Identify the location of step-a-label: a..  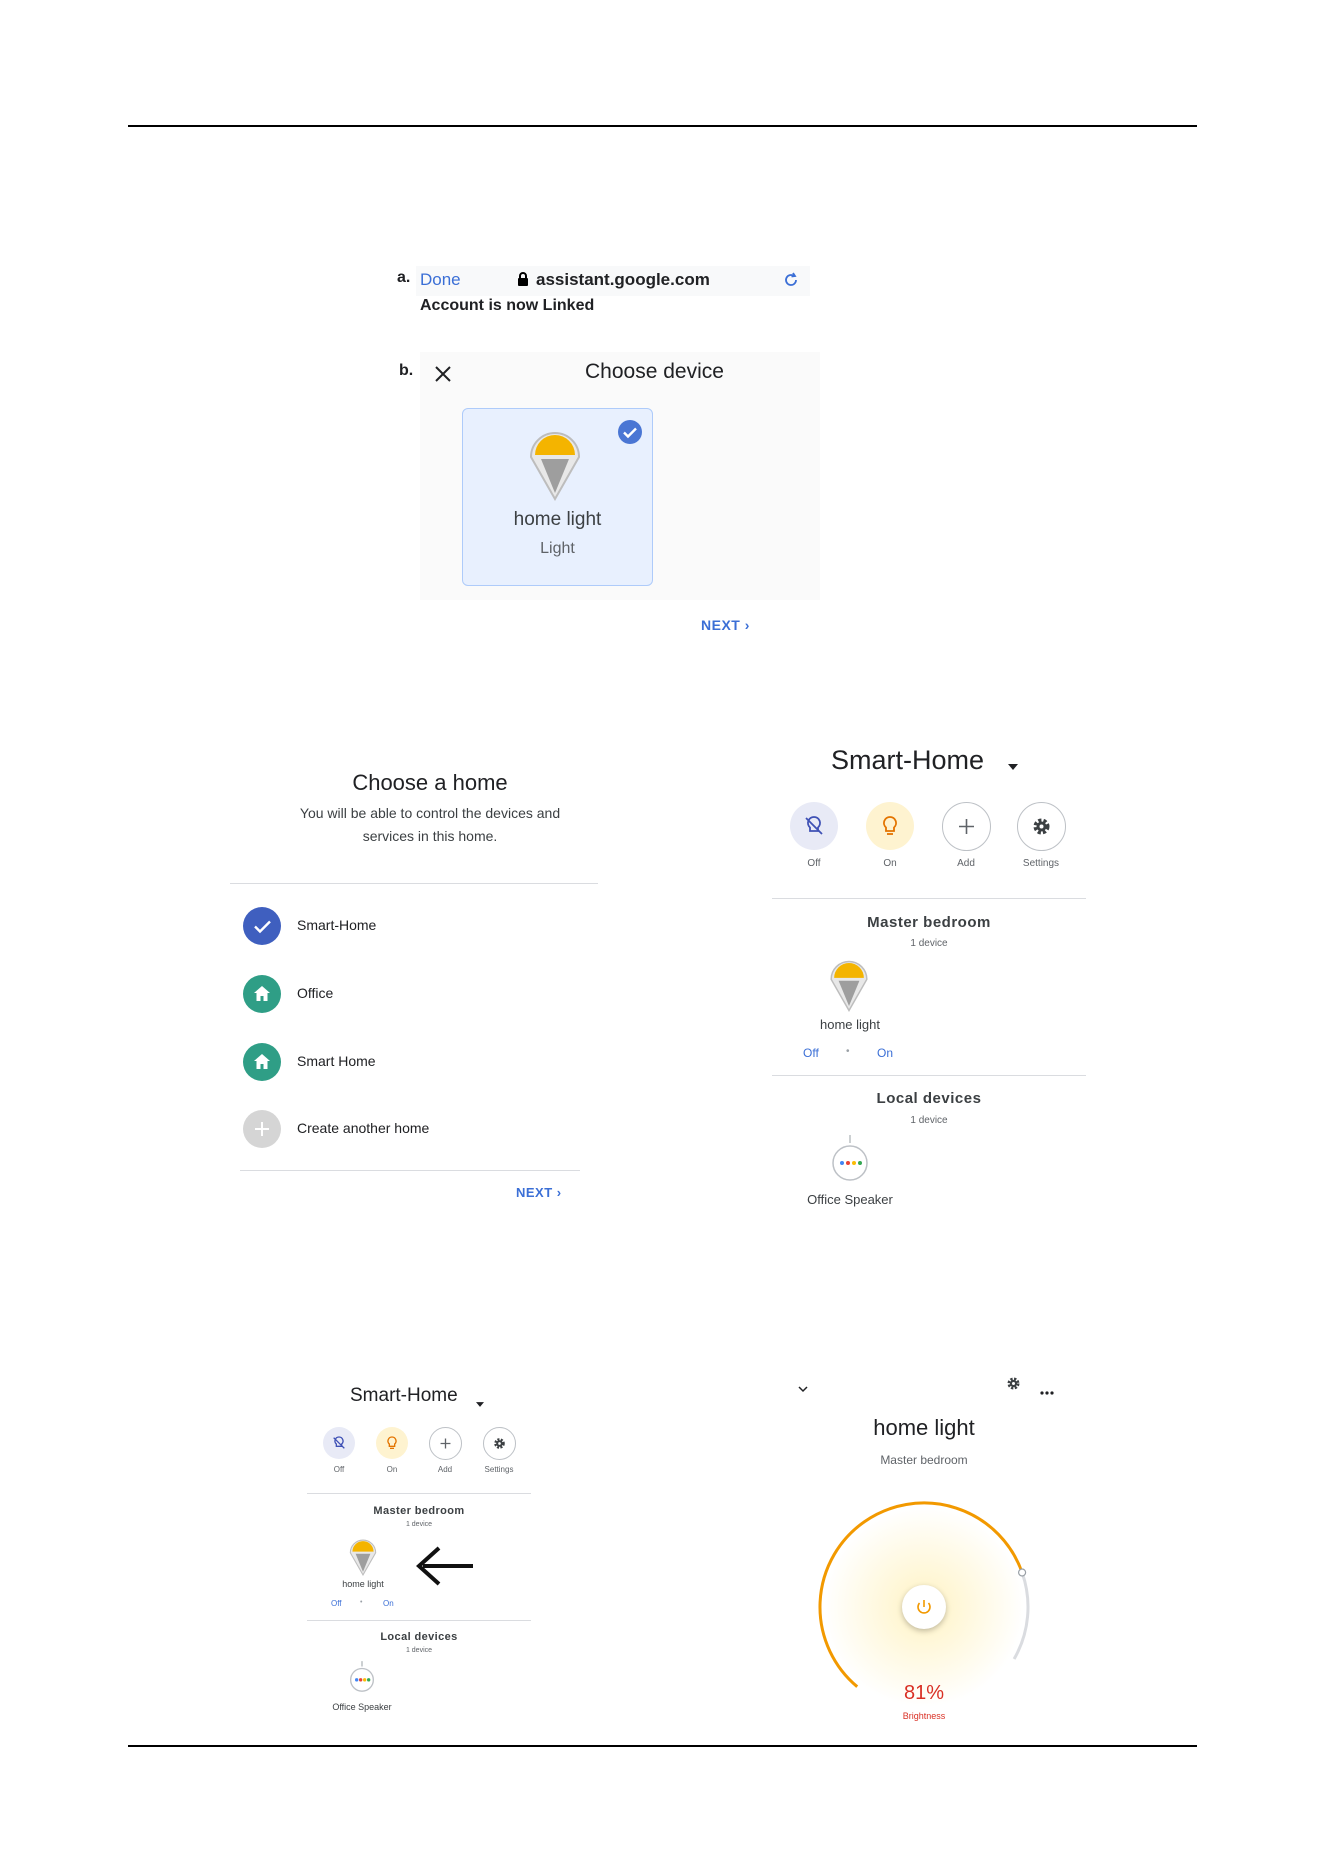
(404, 277).